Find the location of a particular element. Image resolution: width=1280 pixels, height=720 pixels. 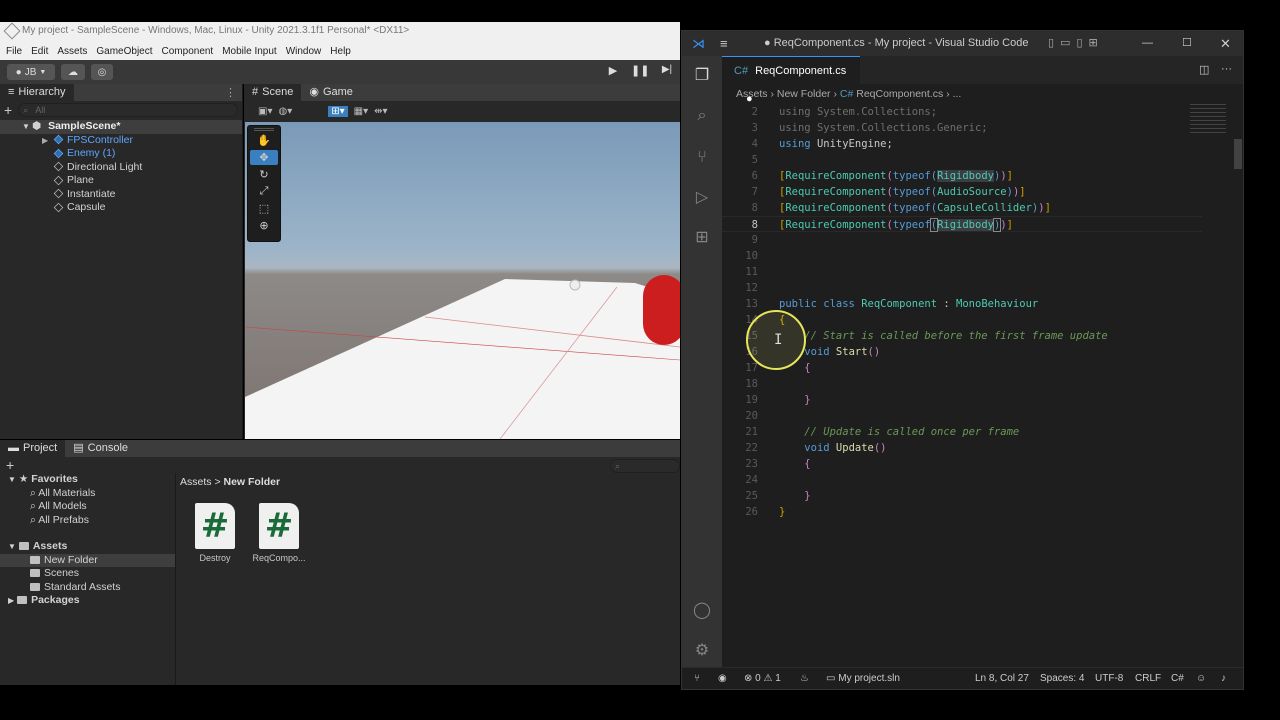

account-button: ● JB ▼ is located at coordinates (31, 72).